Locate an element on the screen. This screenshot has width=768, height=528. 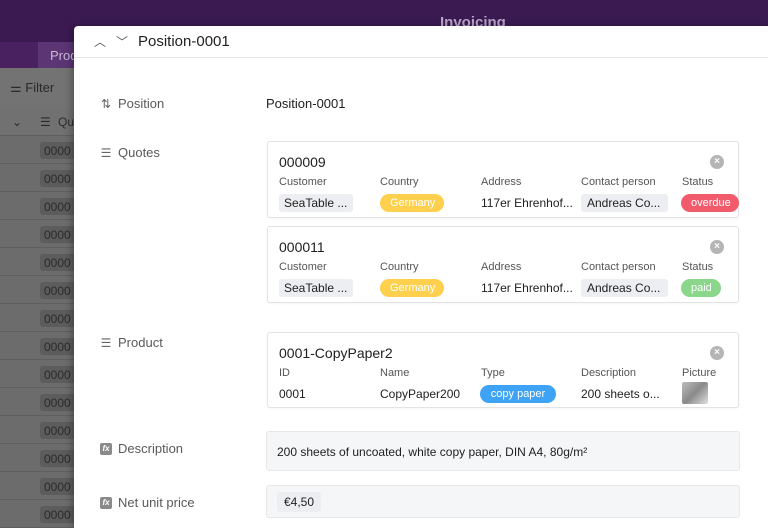
list-icon: ☰ is located at coordinates (45, 122).